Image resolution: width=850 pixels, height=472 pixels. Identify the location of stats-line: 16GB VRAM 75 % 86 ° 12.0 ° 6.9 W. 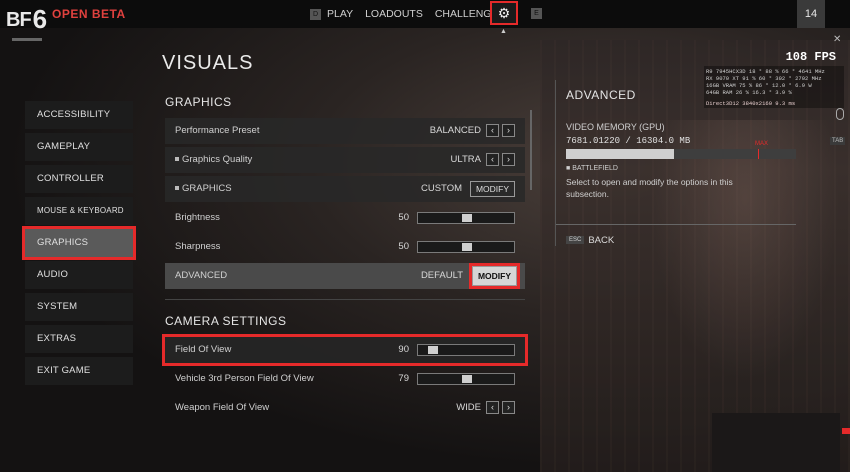
(759, 85).